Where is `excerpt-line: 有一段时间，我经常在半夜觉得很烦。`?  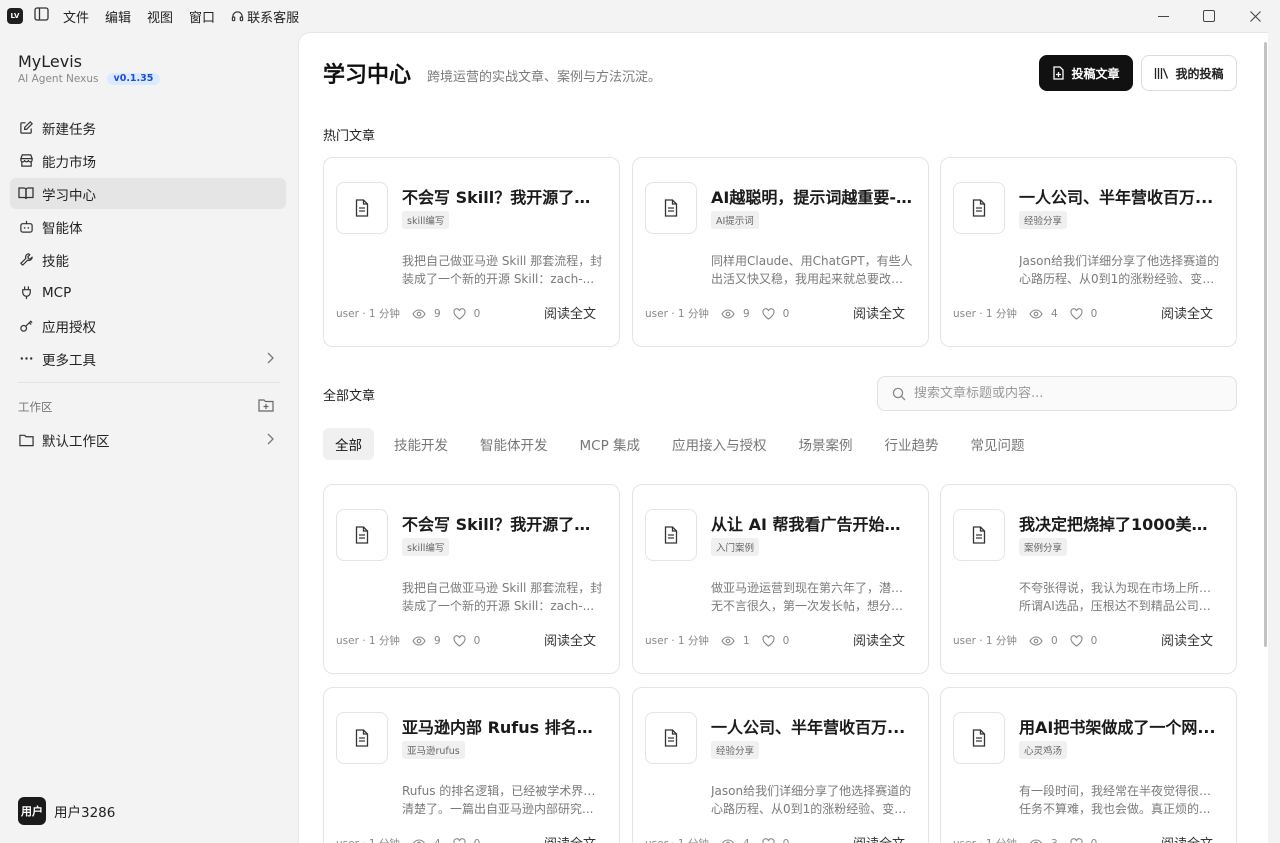
excerpt-line: 有一段时间，我经常在半夜觉得很烦。 is located at coordinates (1120, 791).